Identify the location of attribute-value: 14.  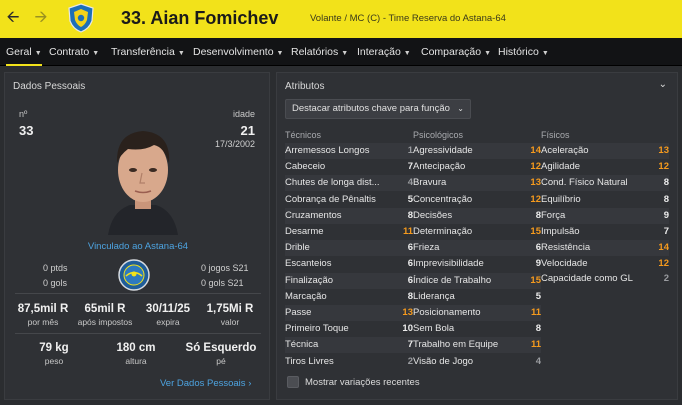
(535, 150).